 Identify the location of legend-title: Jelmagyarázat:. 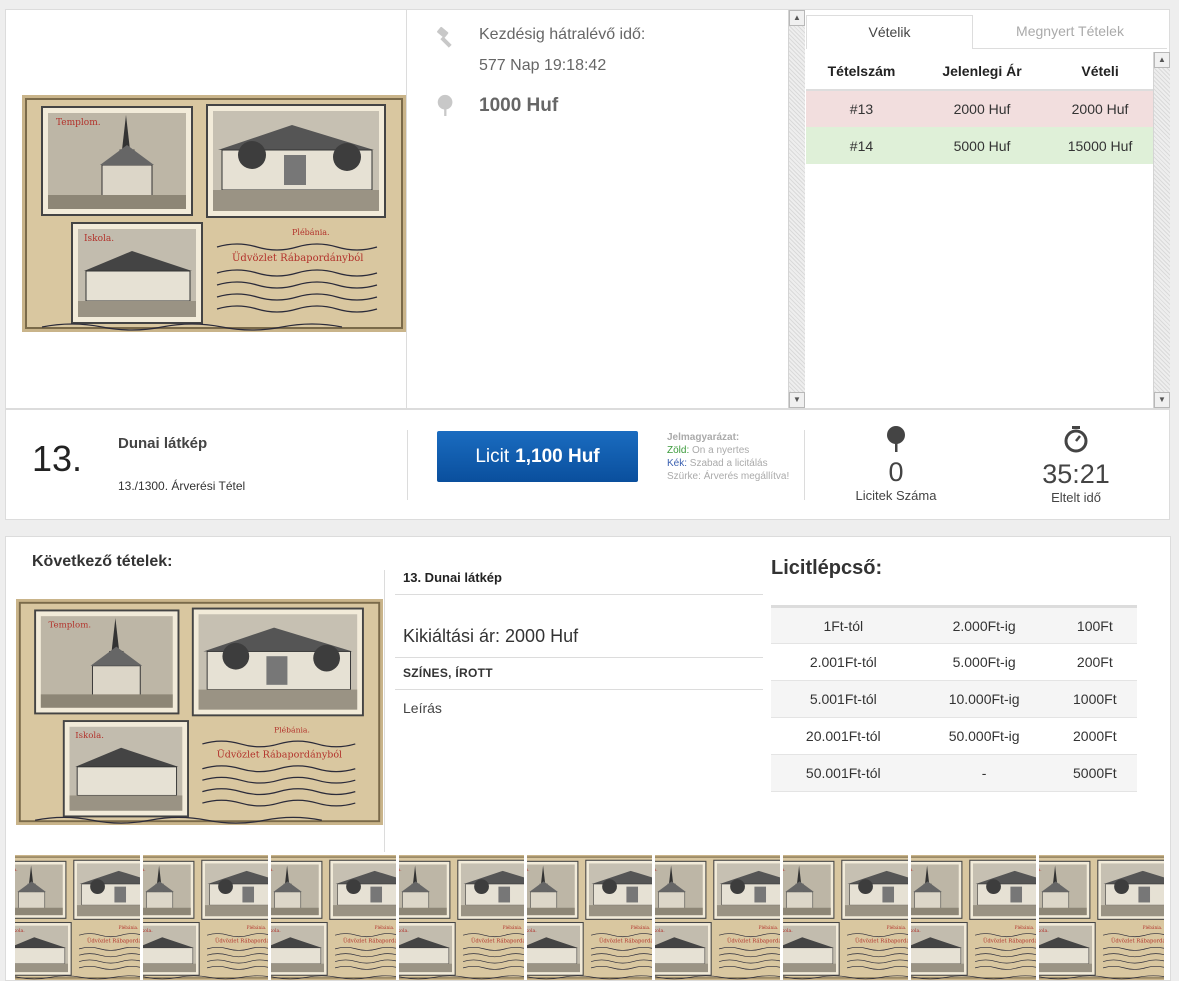
(703, 437).